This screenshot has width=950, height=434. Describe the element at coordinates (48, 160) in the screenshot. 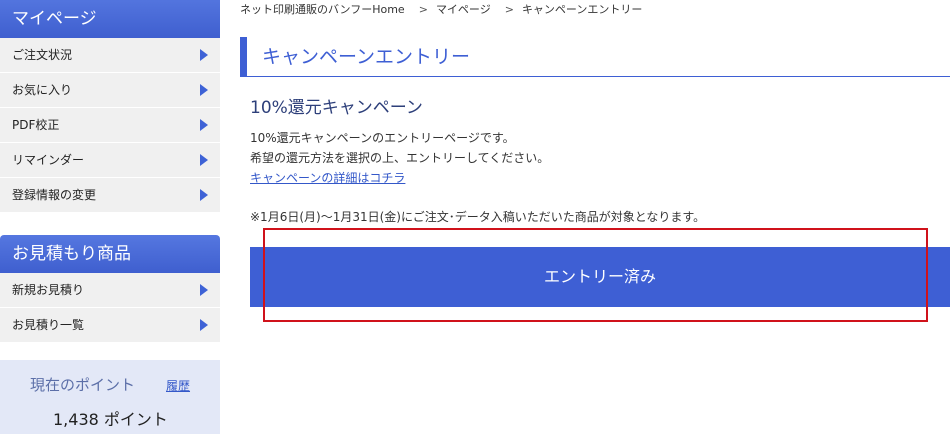

I see `sidebar-item-label: リマインダー` at that location.